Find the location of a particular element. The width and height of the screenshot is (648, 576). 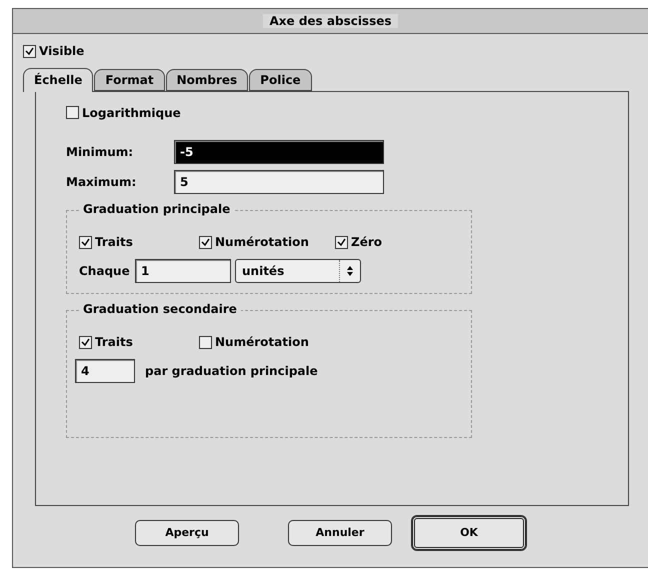

tab: Nombres is located at coordinates (207, 79).